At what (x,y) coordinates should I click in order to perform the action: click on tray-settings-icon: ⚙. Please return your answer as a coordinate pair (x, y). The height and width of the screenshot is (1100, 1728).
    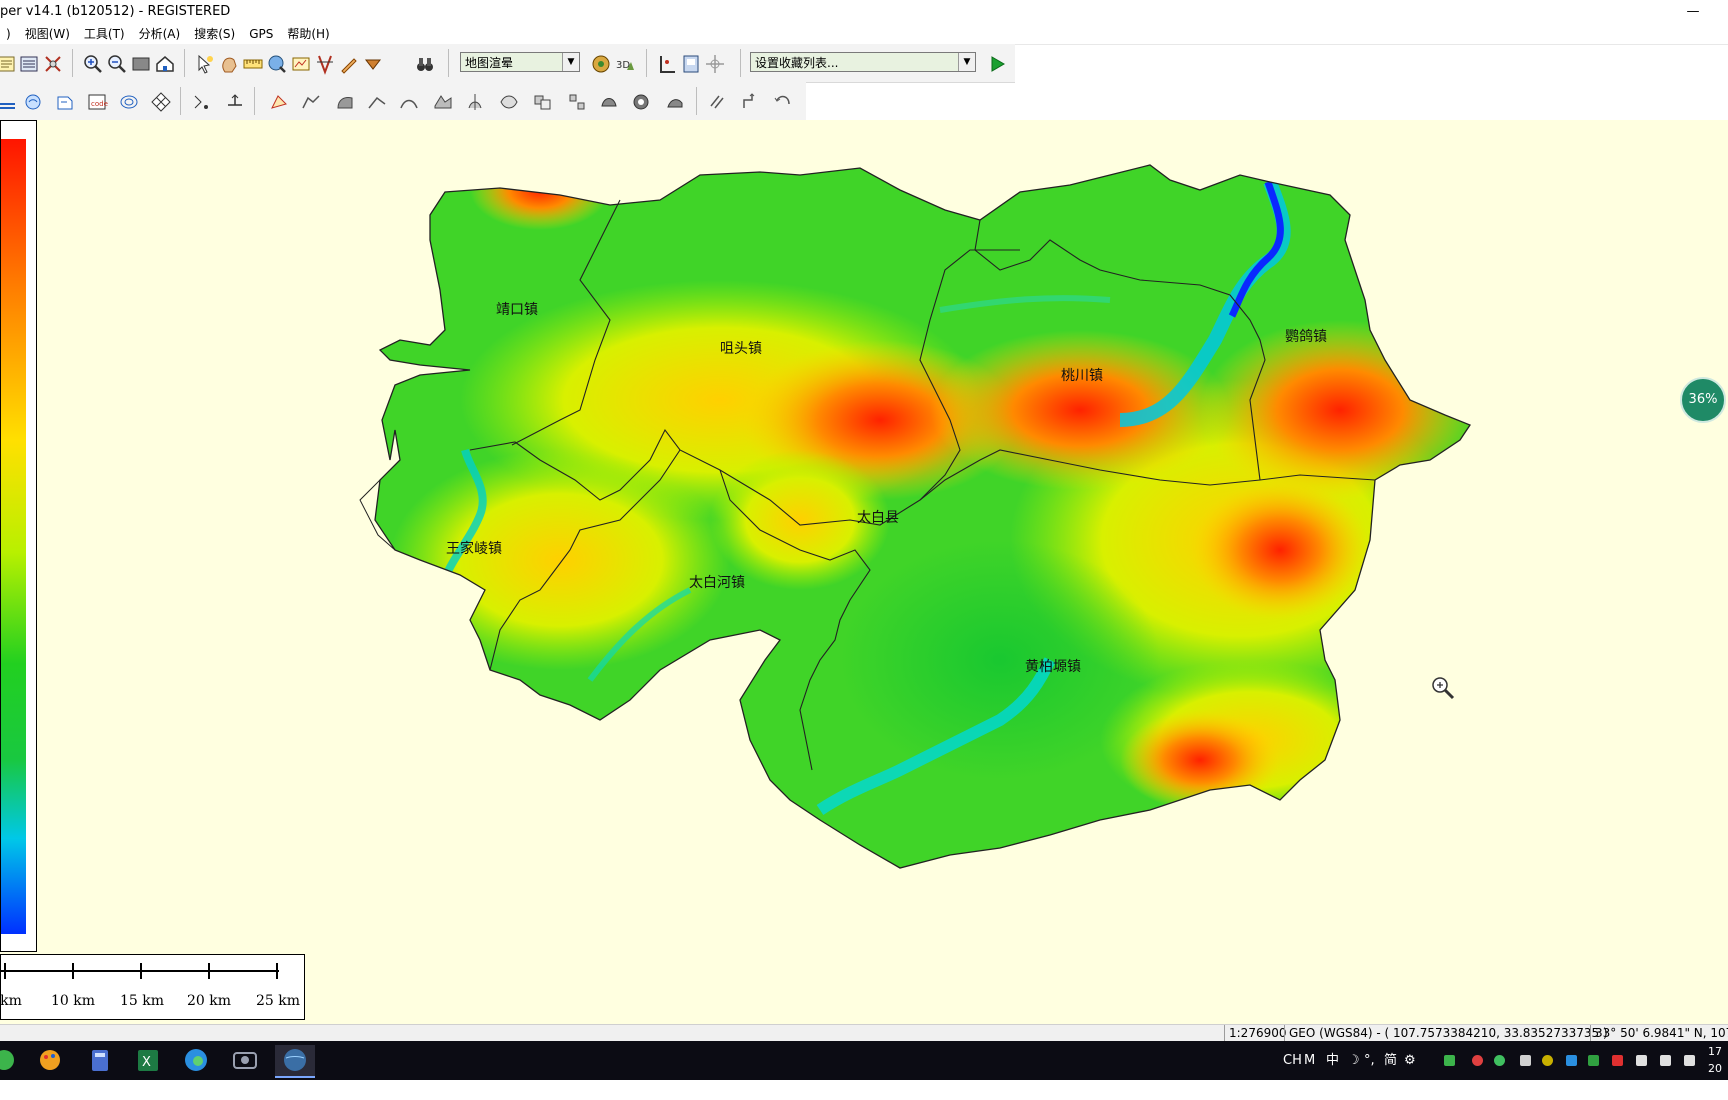
    Looking at the image, I should click on (1410, 1060).